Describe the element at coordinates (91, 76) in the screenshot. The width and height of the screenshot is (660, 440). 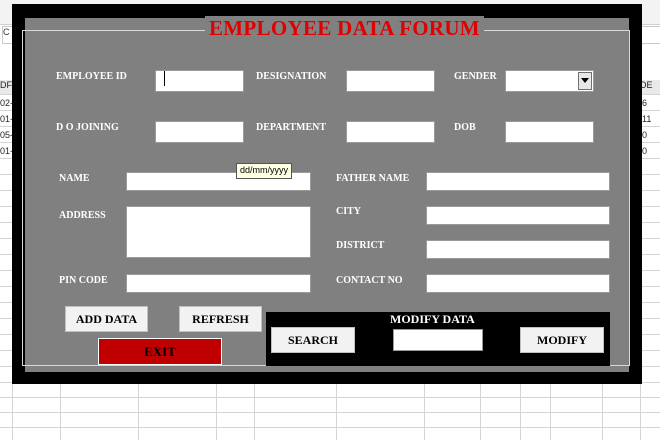
I see `employee-id-label: EMPLOYEE ID` at that location.